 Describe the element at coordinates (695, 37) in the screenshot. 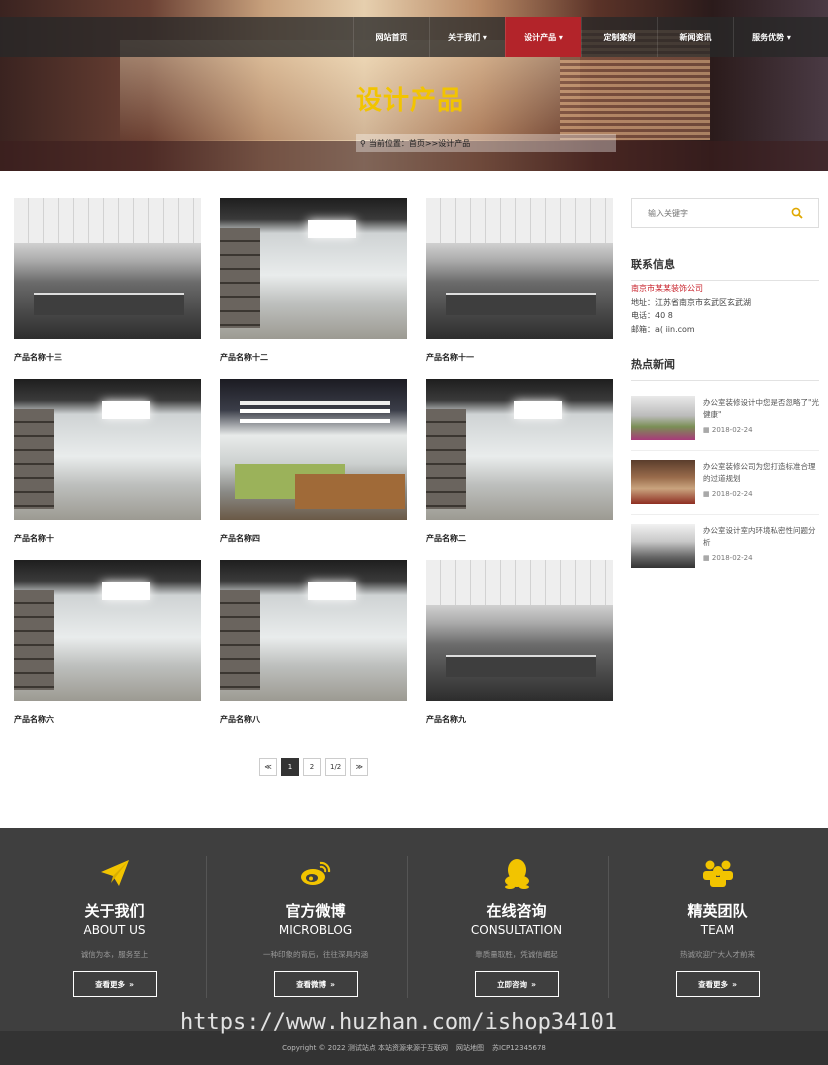

I see `nav-item-news: 新闻资讯` at that location.